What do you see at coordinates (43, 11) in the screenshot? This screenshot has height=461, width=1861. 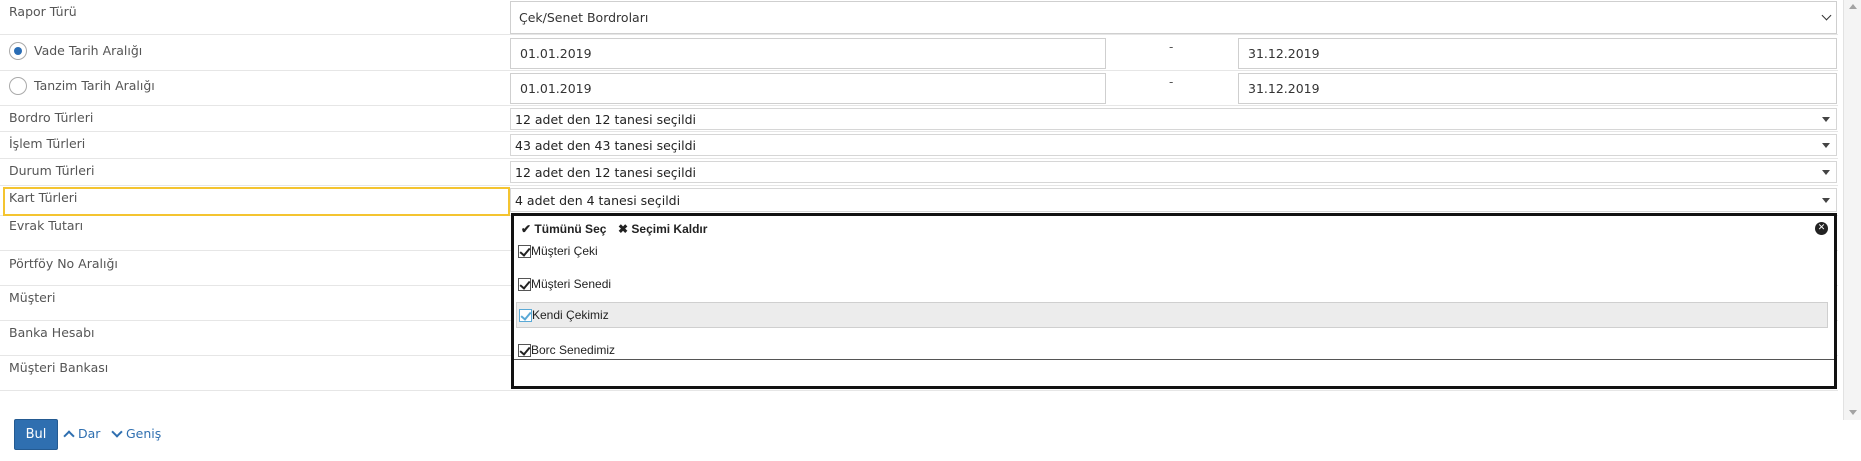 I see `report-type-label: Rapor Türü` at bounding box center [43, 11].